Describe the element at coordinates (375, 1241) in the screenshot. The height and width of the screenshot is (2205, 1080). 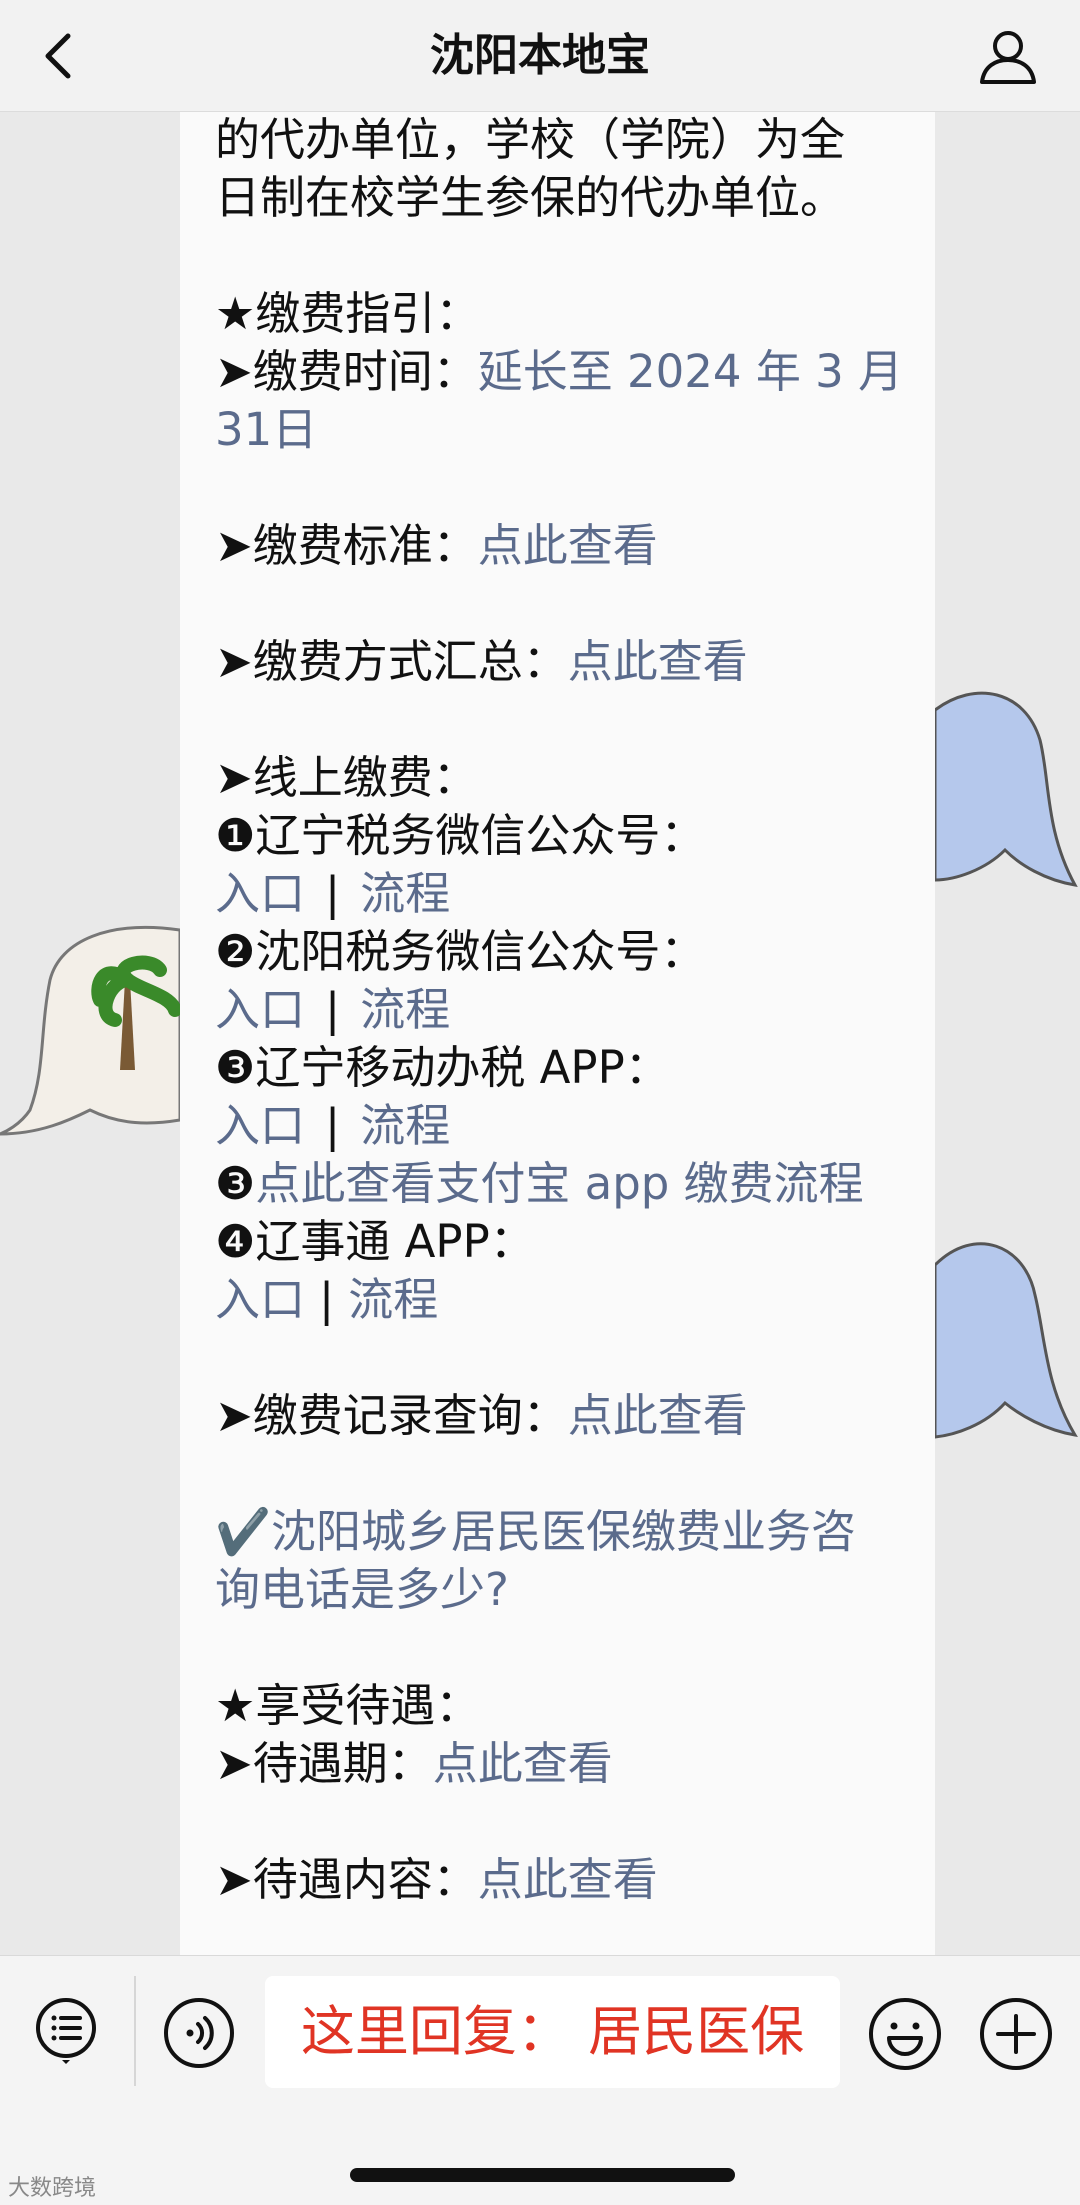
I see `channel-label: ❹辽事通 APP：` at that location.